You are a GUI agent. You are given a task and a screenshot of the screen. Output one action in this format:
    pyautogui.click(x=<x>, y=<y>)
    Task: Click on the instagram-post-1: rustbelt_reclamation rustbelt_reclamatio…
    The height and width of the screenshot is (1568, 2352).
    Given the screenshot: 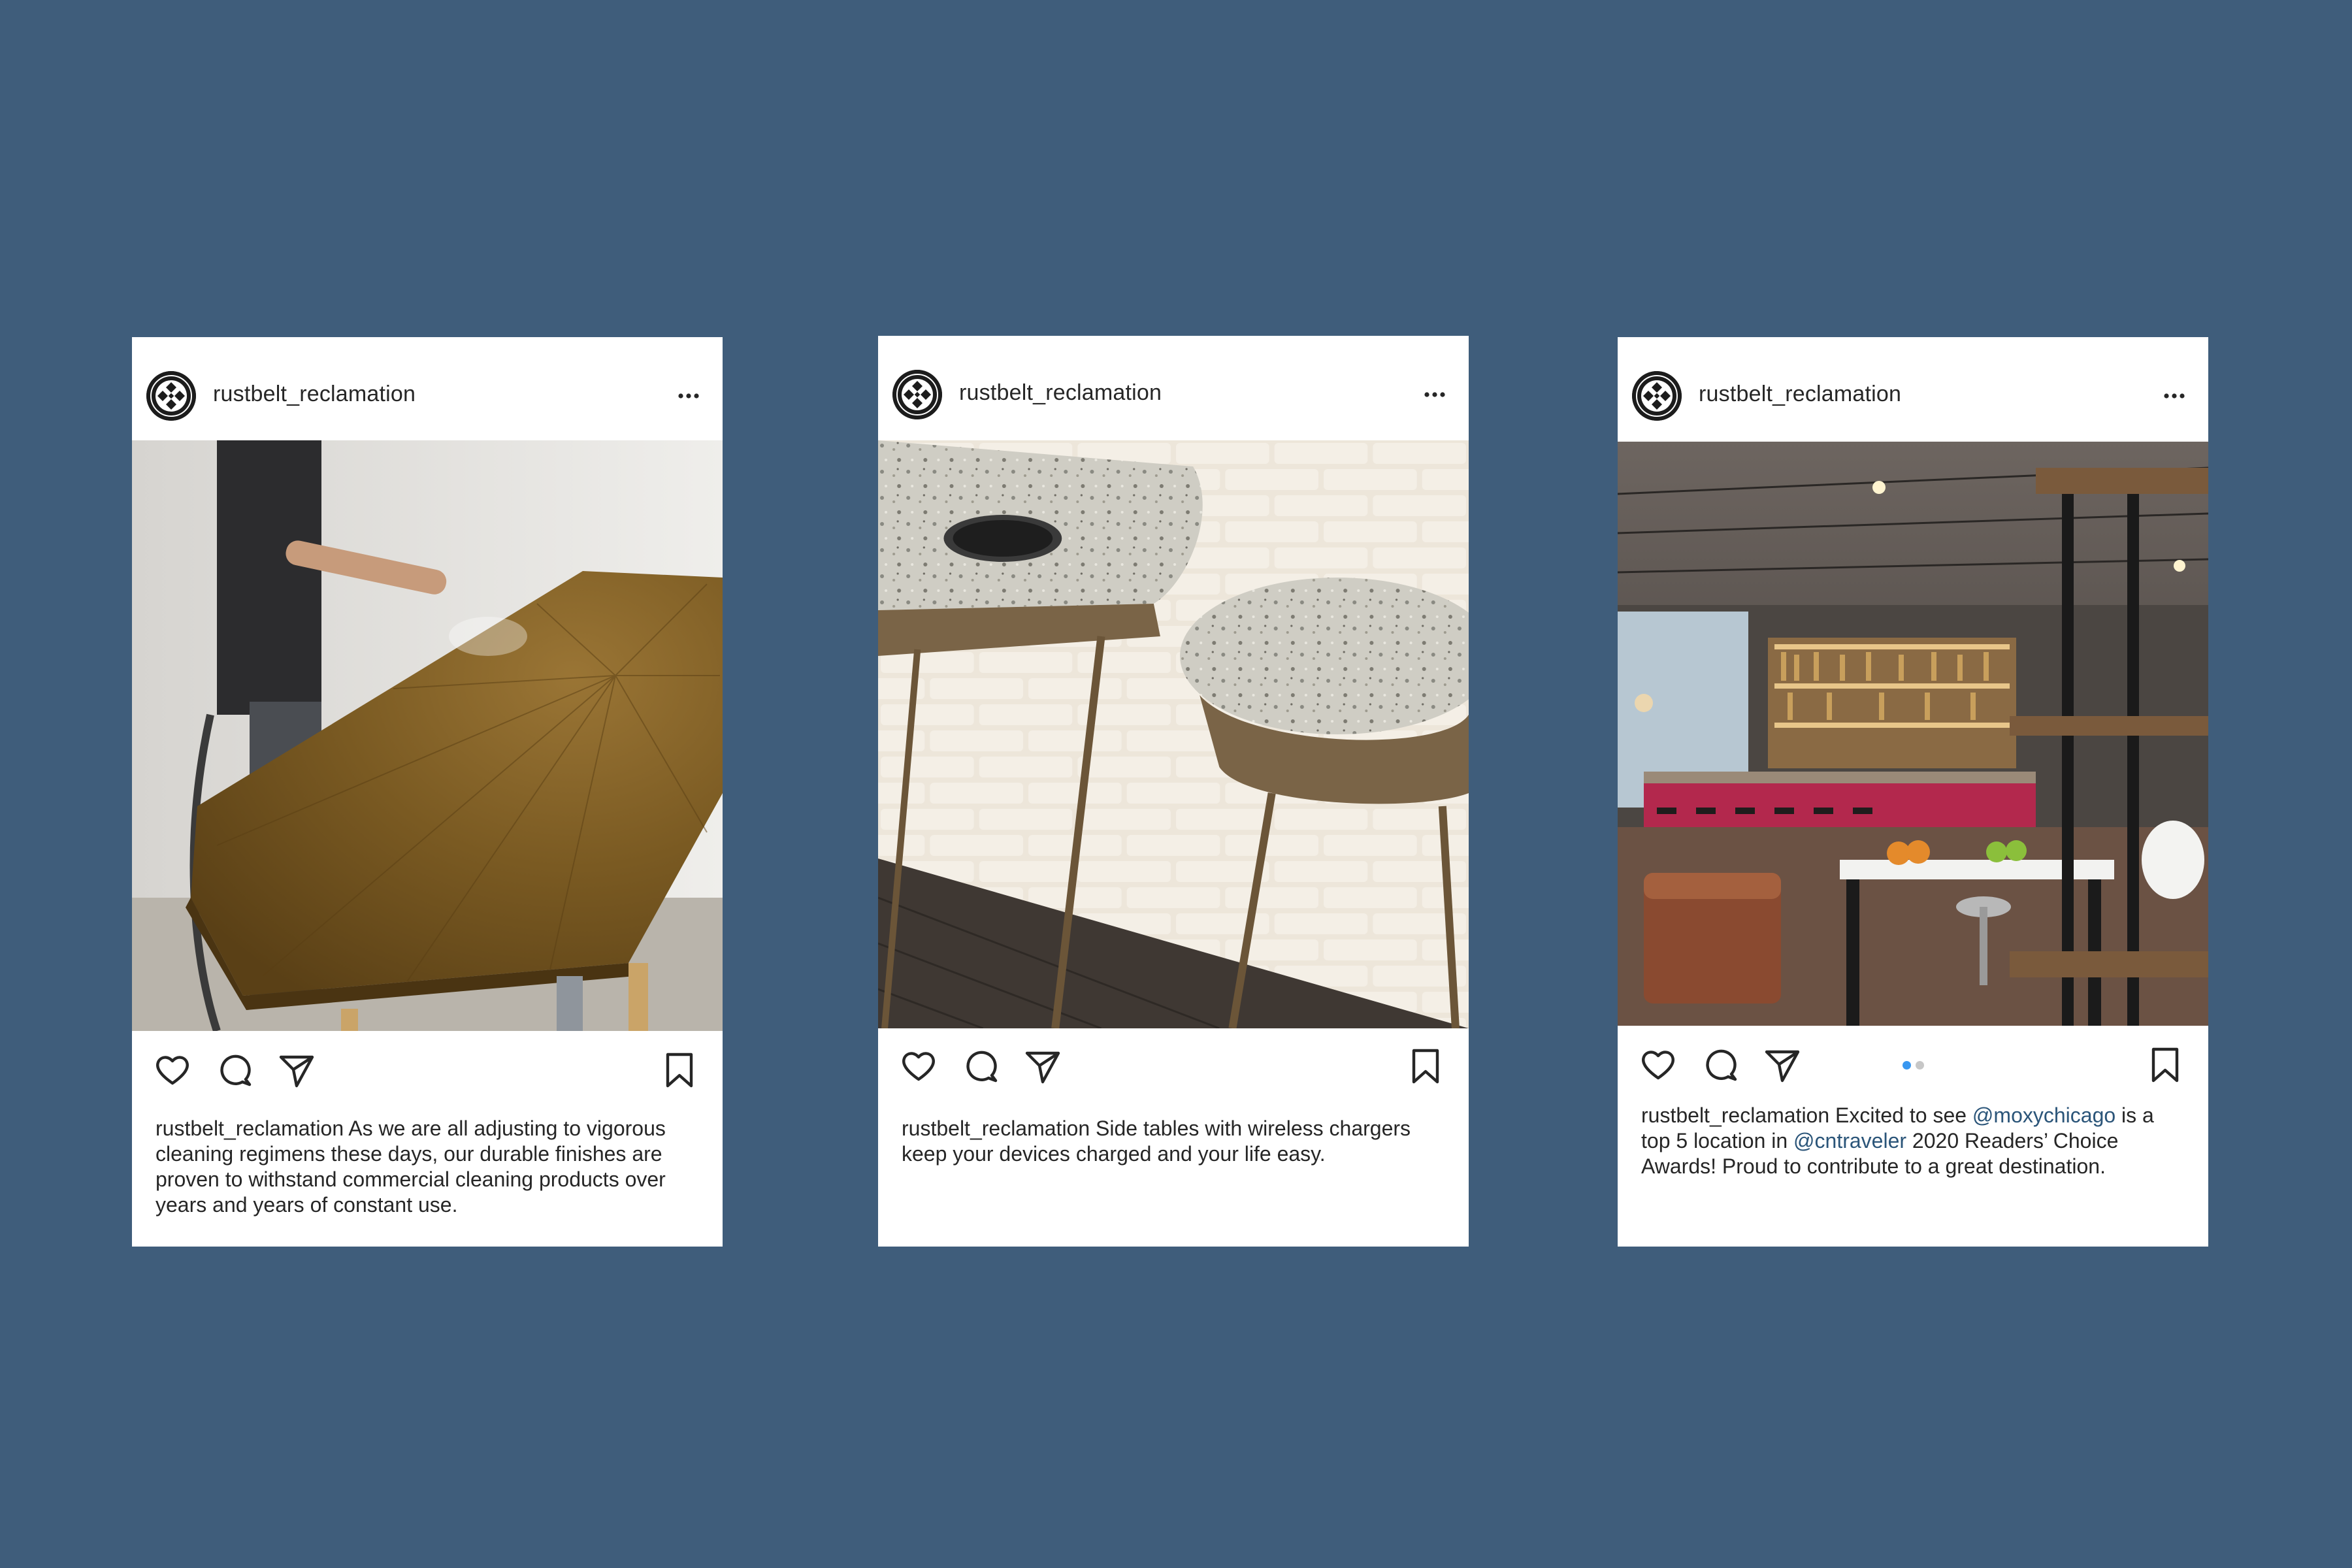 What is the action you would take?
    pyautogui.click(x=427, y=792)
    